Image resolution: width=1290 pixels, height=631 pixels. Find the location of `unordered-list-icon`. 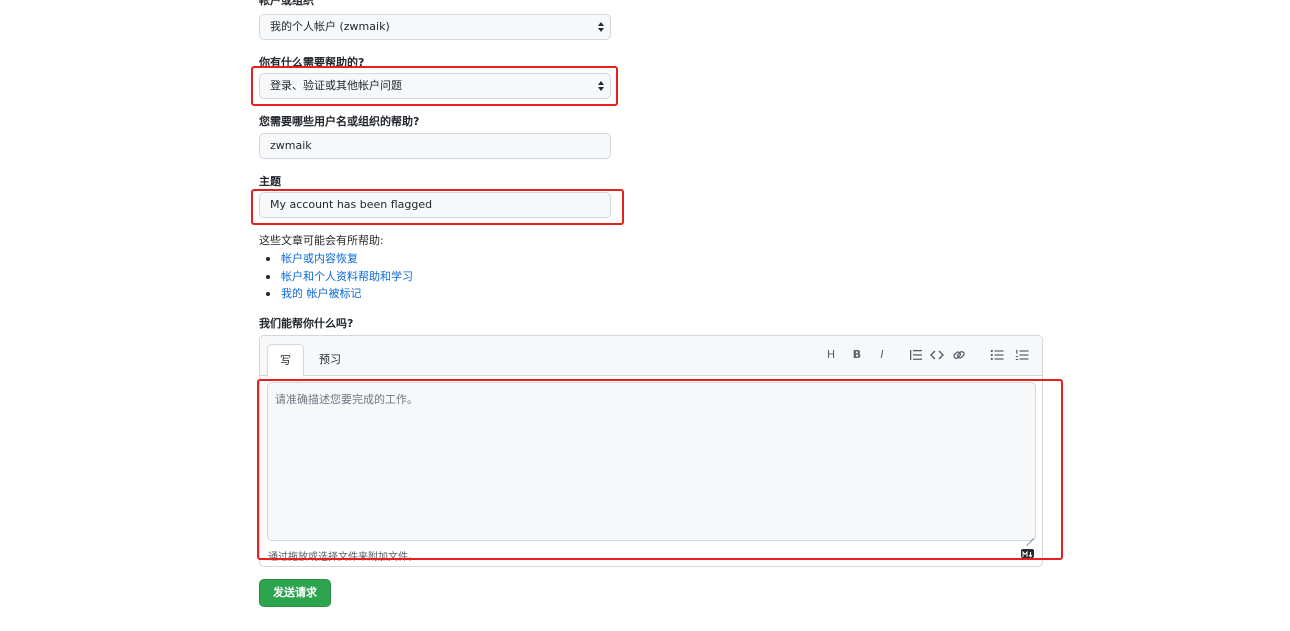

unordered-list-icon is located at coordinates (997, 355).